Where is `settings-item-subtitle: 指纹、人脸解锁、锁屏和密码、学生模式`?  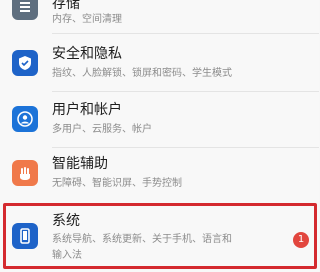
settings-item-subtitle: 指纹、人脸解锁、锁屏和密码、学生模式 is located at coordinates (142, 73).